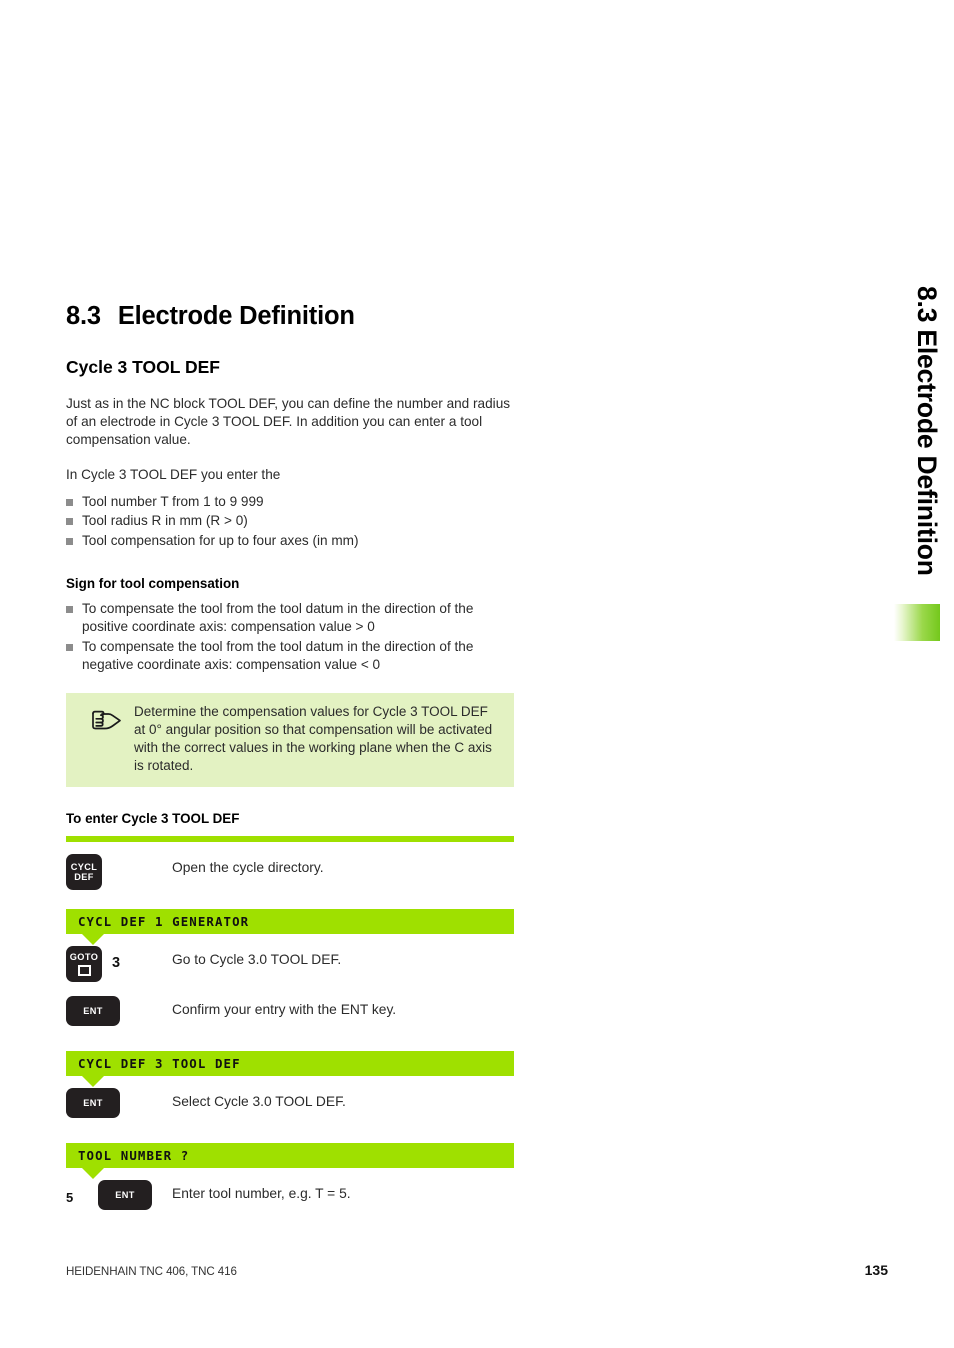 The height and width of the screenshot is (1348, 954). Describe the element at coordinates (284, 1009) in the screenshot. I see `step-description: Confirm your entry with the ENT key.` at that location.